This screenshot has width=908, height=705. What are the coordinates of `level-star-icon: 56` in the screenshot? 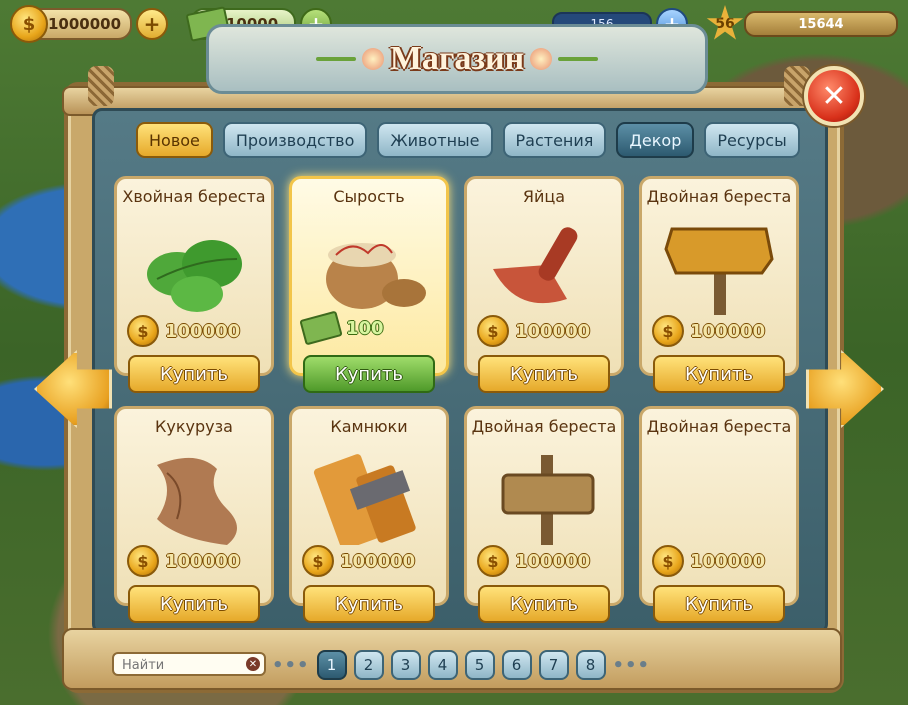 It's located at (725, 22).